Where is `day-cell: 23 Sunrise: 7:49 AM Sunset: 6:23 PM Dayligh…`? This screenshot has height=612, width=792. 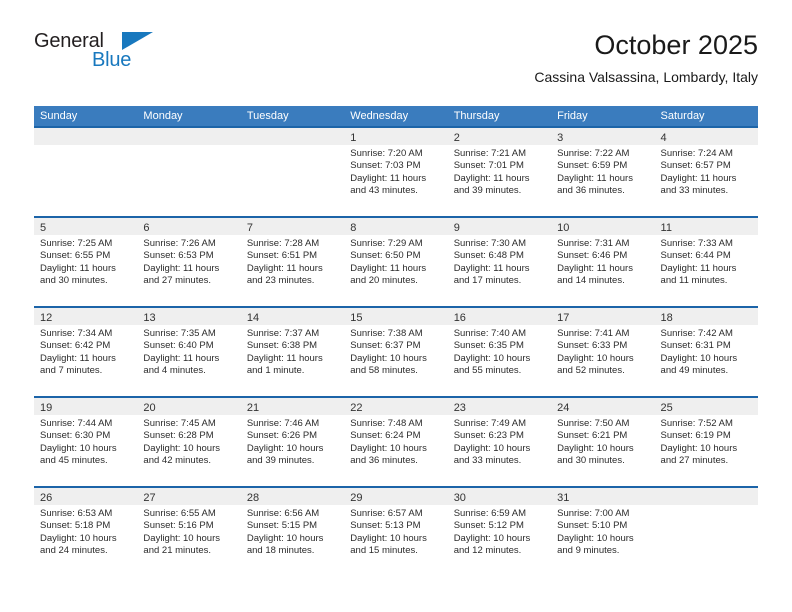
day-cell: 23 Sunrise: 7:49 AM Sunset: 6:23 PM Dayligh… is located at coordinates (499, 441).